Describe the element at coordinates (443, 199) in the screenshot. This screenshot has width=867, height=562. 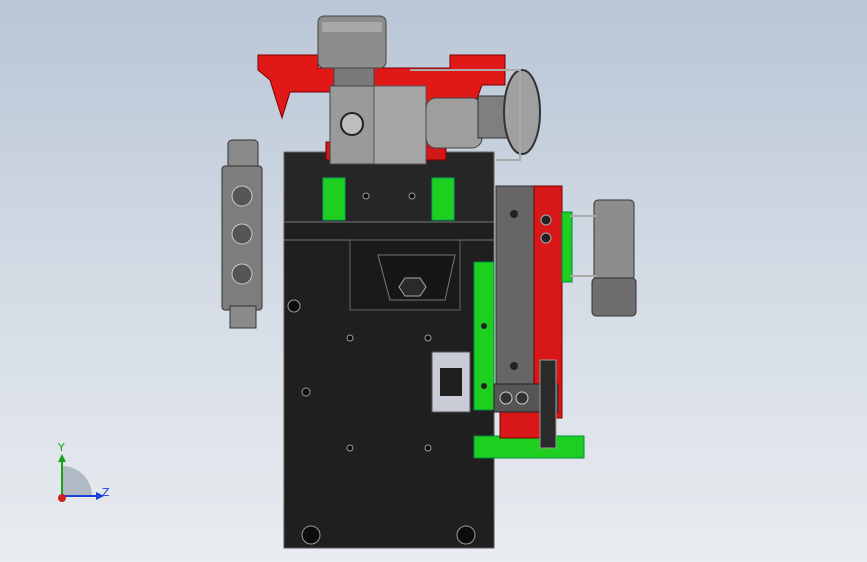
I see `green-block-right` at that location.